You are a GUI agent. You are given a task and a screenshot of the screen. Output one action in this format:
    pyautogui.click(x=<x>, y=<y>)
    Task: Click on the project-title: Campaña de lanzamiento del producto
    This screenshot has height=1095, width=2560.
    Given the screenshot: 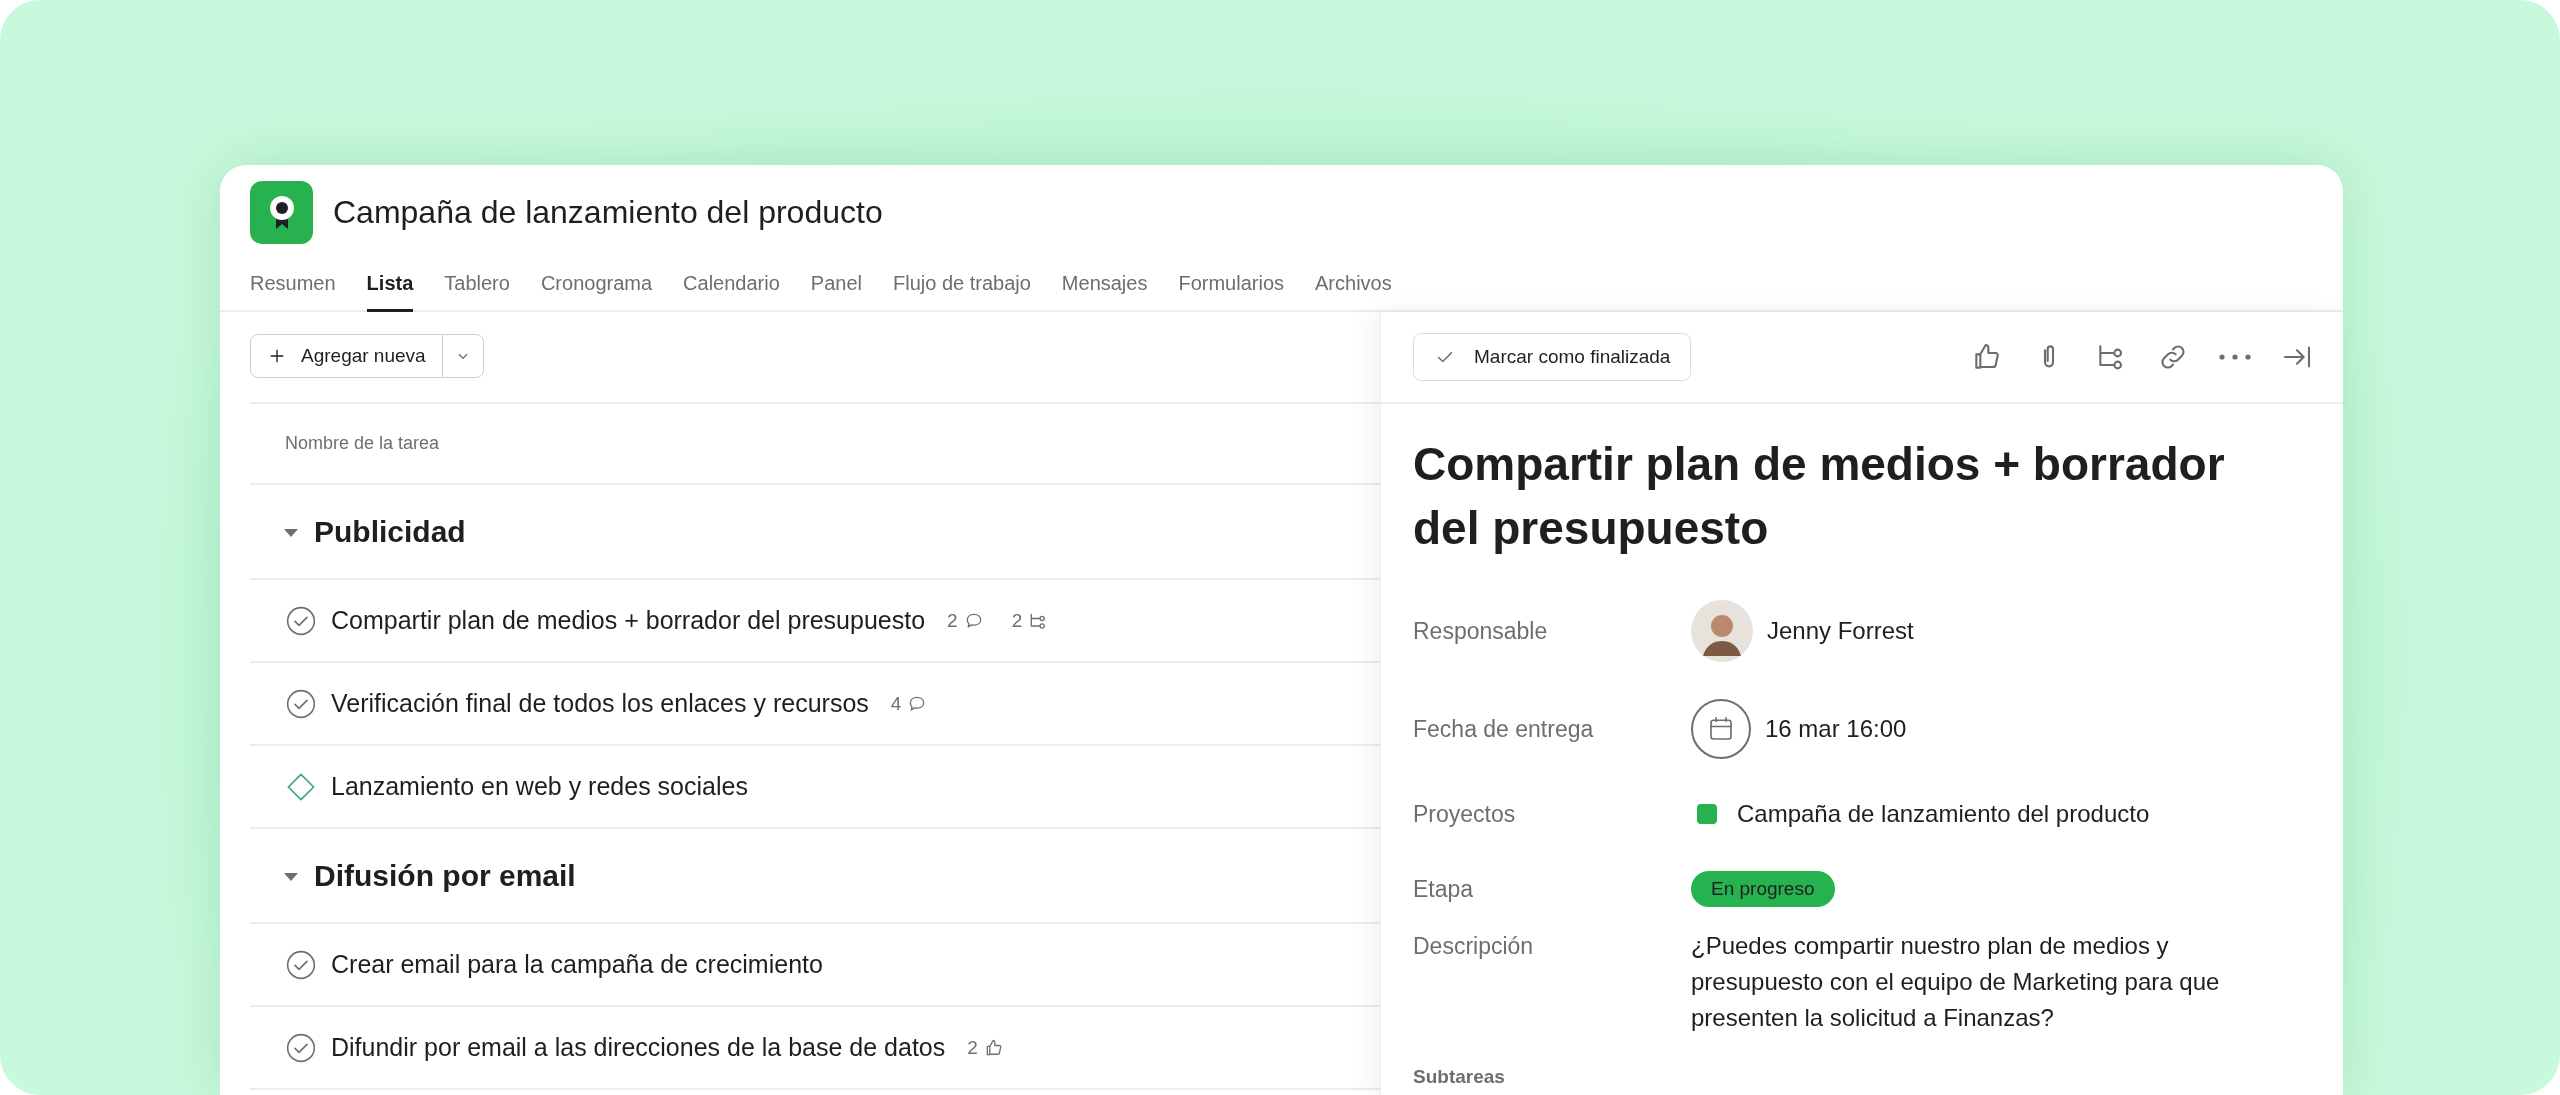 What is the action you would take?
    pyautogui.click(x=608, y=212)
    